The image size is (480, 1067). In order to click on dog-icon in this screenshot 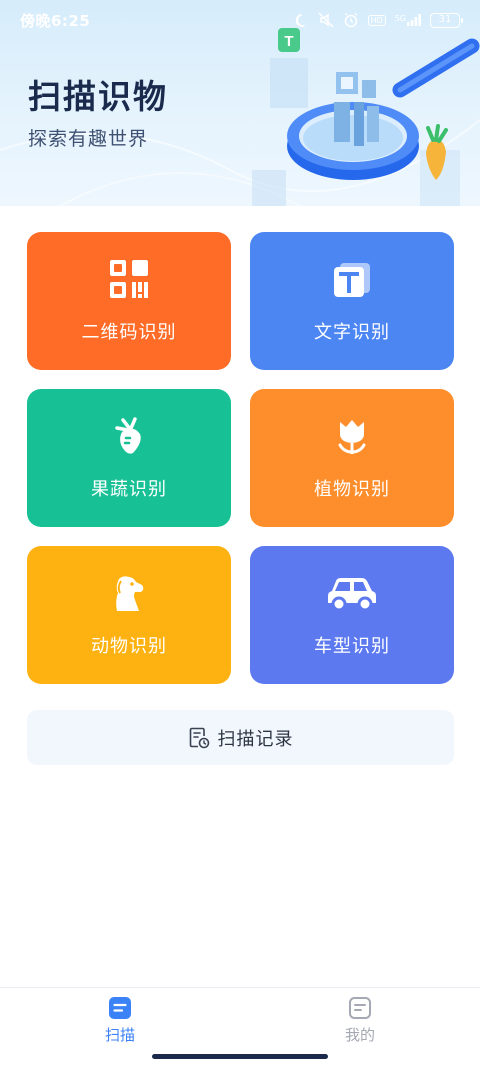, I will do `click(129, 593)`.